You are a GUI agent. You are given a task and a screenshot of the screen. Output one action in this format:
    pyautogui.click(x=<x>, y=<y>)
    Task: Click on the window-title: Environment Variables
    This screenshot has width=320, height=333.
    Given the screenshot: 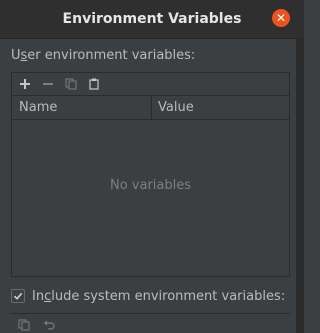 What is the action you would take?
    pyautogui.click(x=152, y=19)
    